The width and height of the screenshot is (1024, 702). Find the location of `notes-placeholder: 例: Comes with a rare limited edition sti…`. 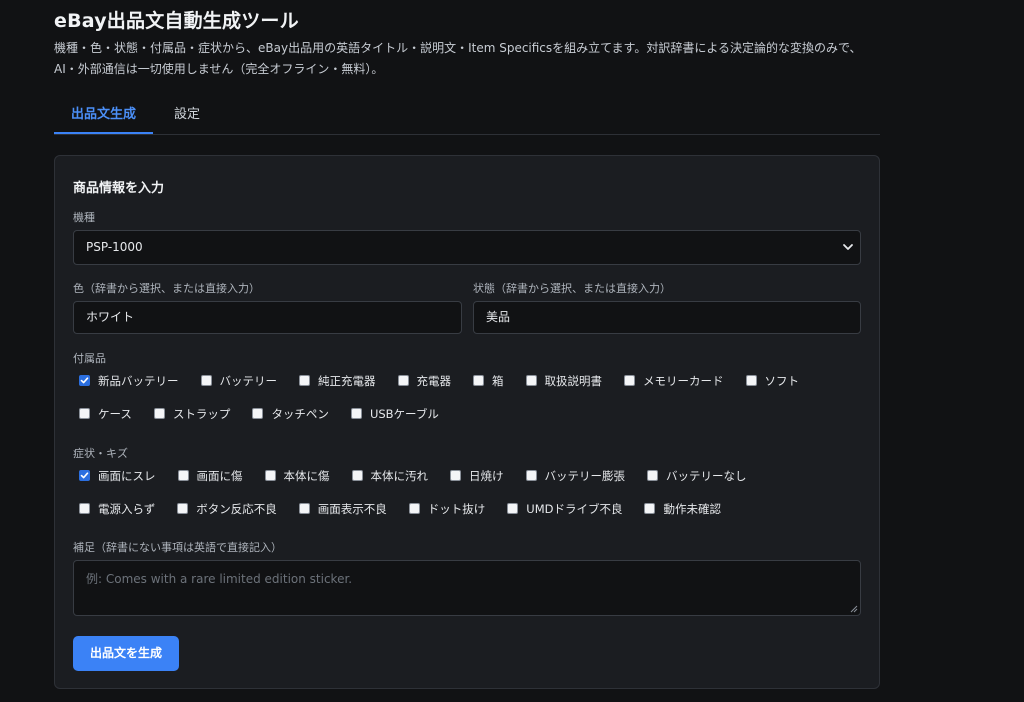

notes-placeholder: 例: Comes with a rare limited edition sti… is located at coordinates (219, 579).